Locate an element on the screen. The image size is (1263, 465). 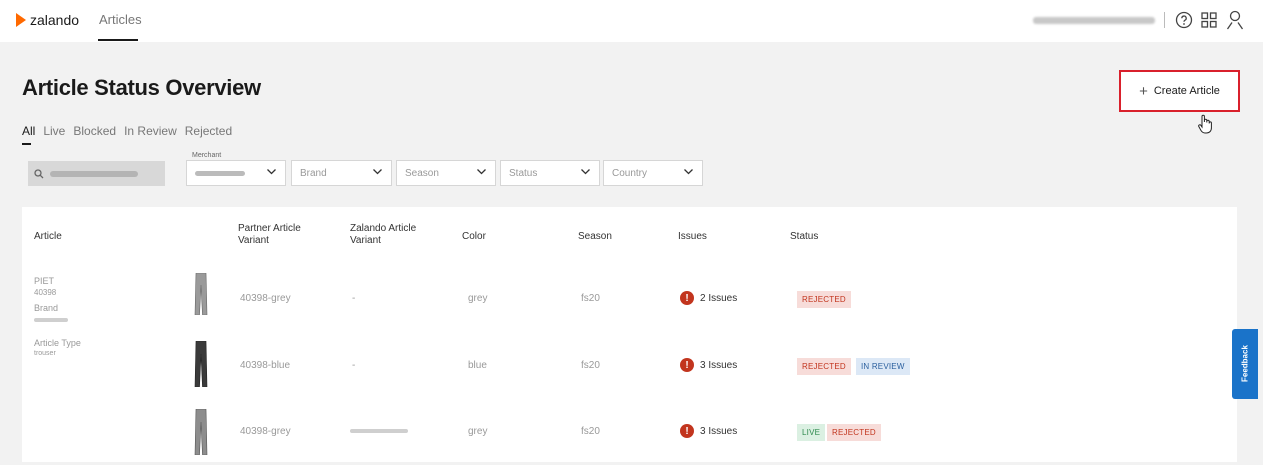
season-filter: Season is located at coordinates (446, 173).